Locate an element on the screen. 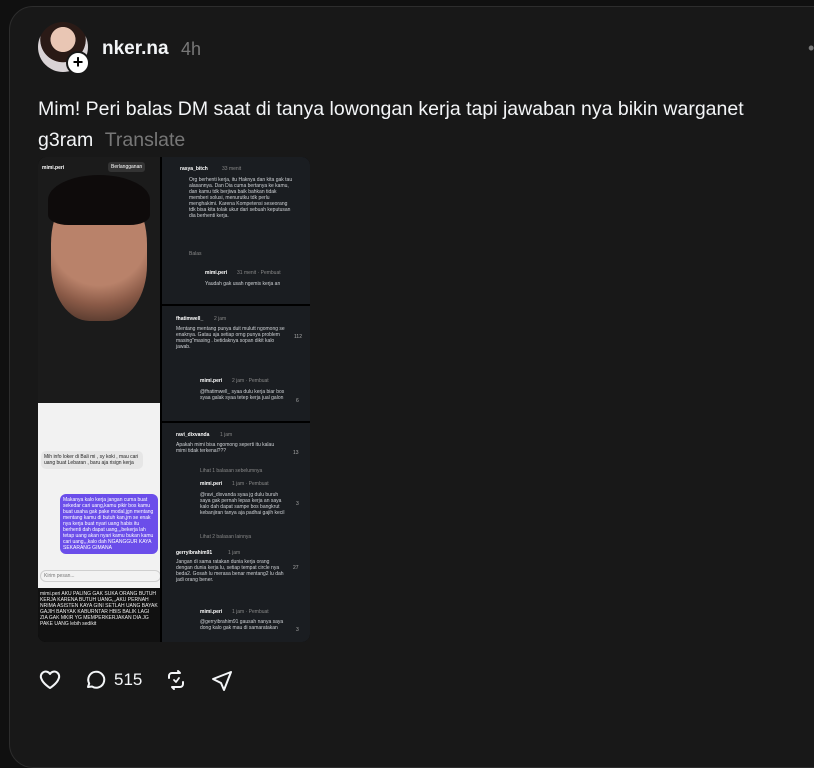  follow-plus-icon: + is located at coordinates (78, 63).